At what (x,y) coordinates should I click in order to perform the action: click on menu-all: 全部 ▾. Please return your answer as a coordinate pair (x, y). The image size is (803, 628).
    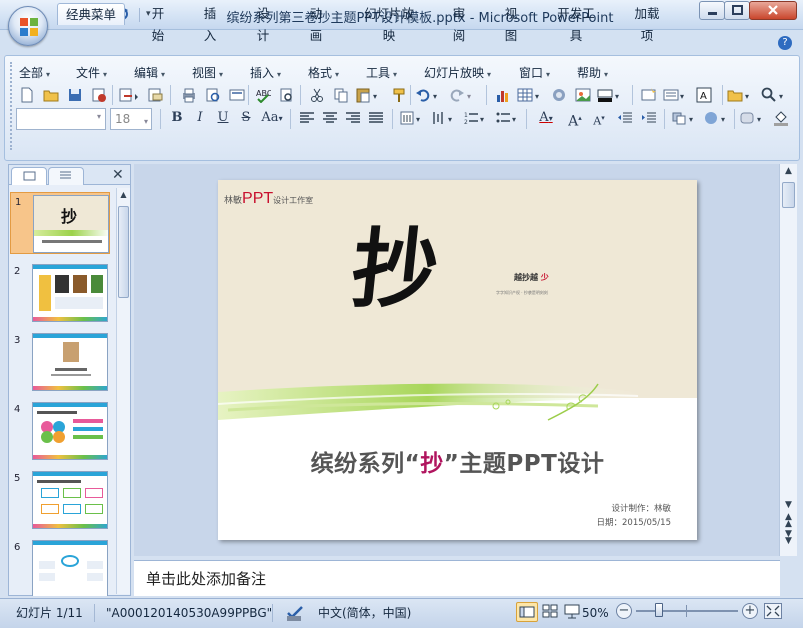
    Looking at the image, I should click on (34, 73).